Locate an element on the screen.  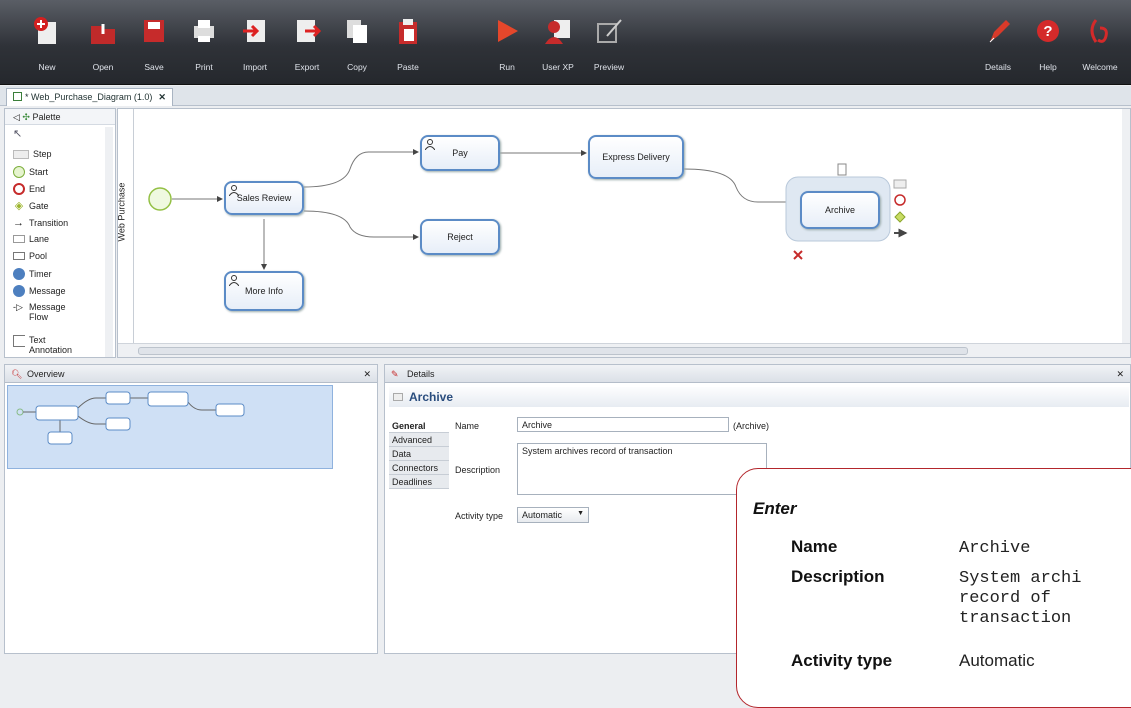
palette-icon: ✣ is located at coordinates (26, 117).